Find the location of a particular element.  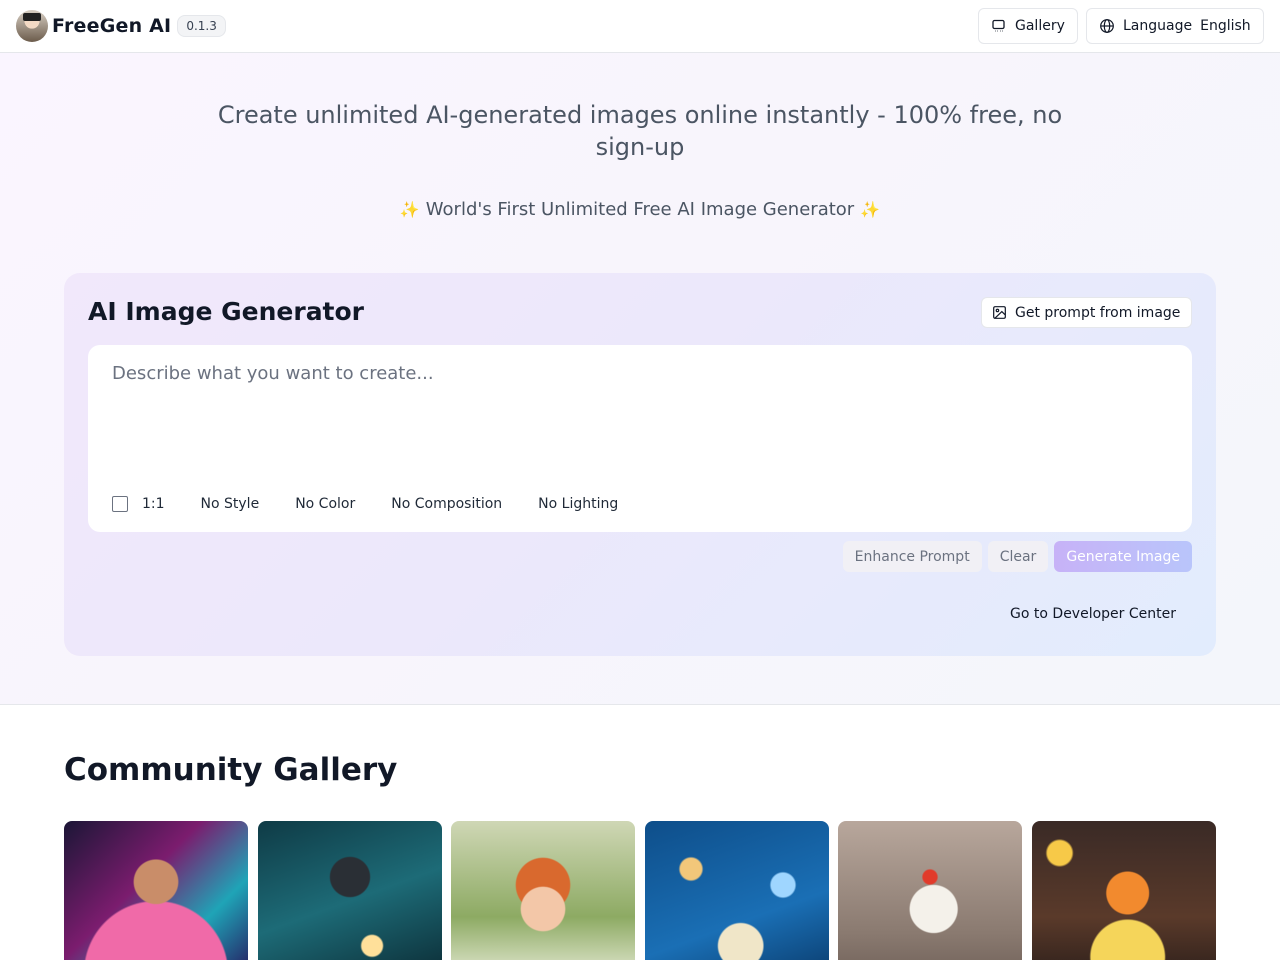

option-checkbox is located at coordinates (120, 504).